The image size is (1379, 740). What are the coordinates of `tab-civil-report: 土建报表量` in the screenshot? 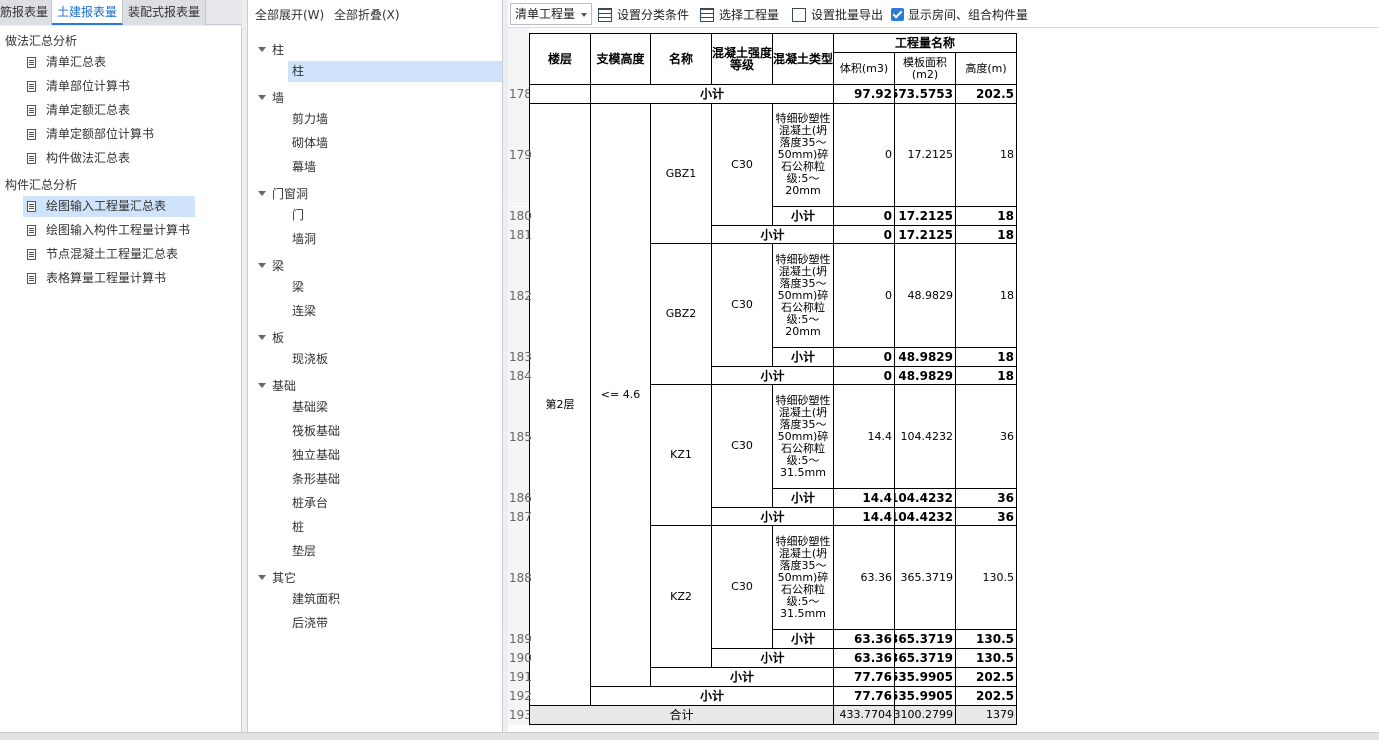 It's located at (88, 12).